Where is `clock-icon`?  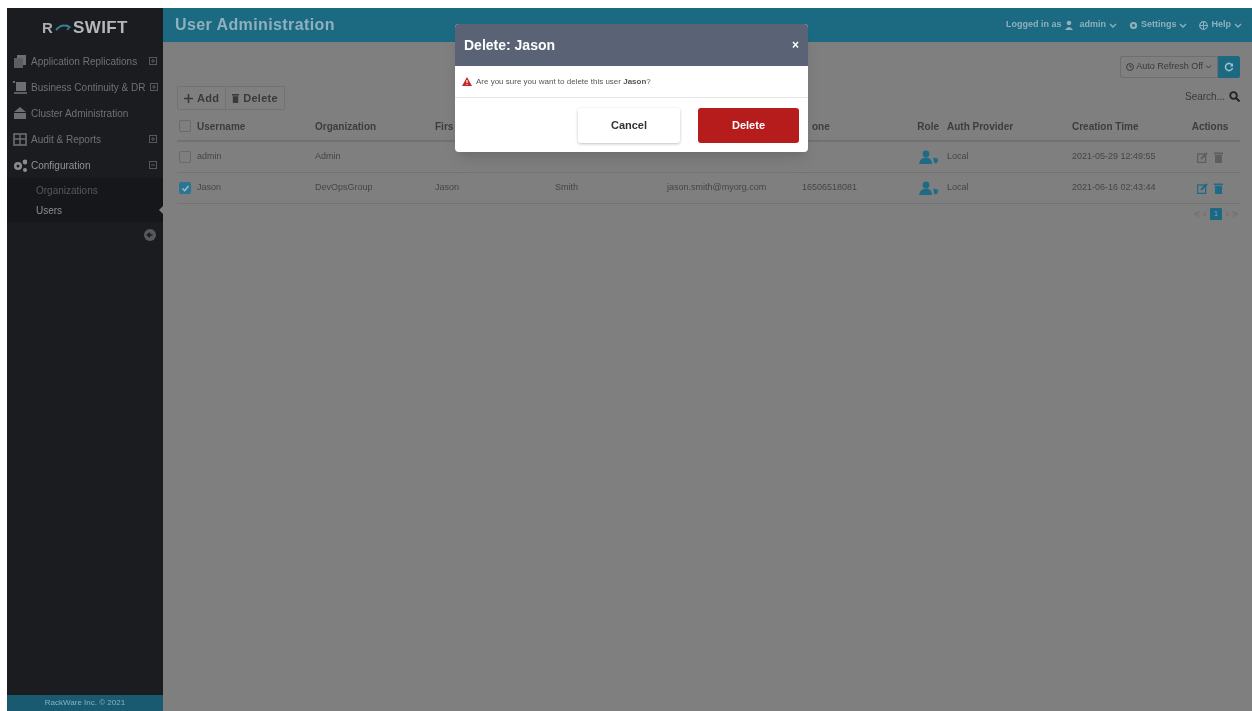
clock-icon is located at coordinates (1130, 67).